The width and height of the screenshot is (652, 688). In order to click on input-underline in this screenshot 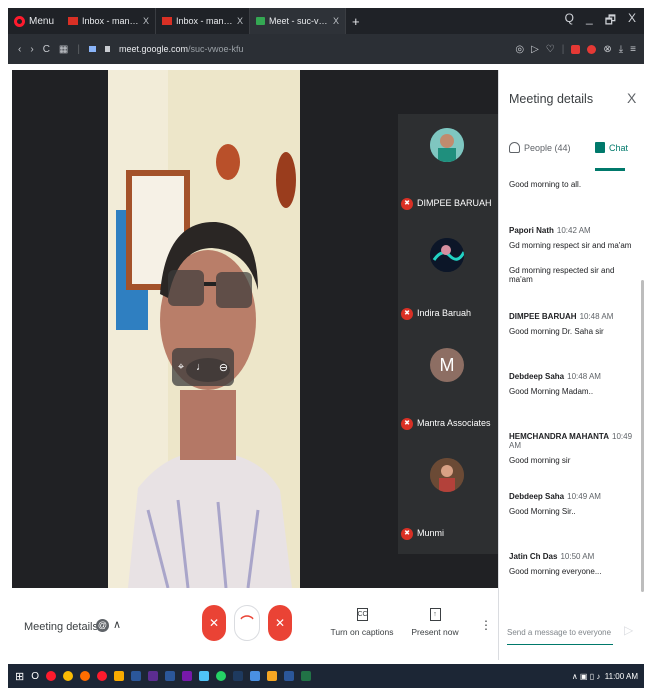, I will do `click(560, 644)`.